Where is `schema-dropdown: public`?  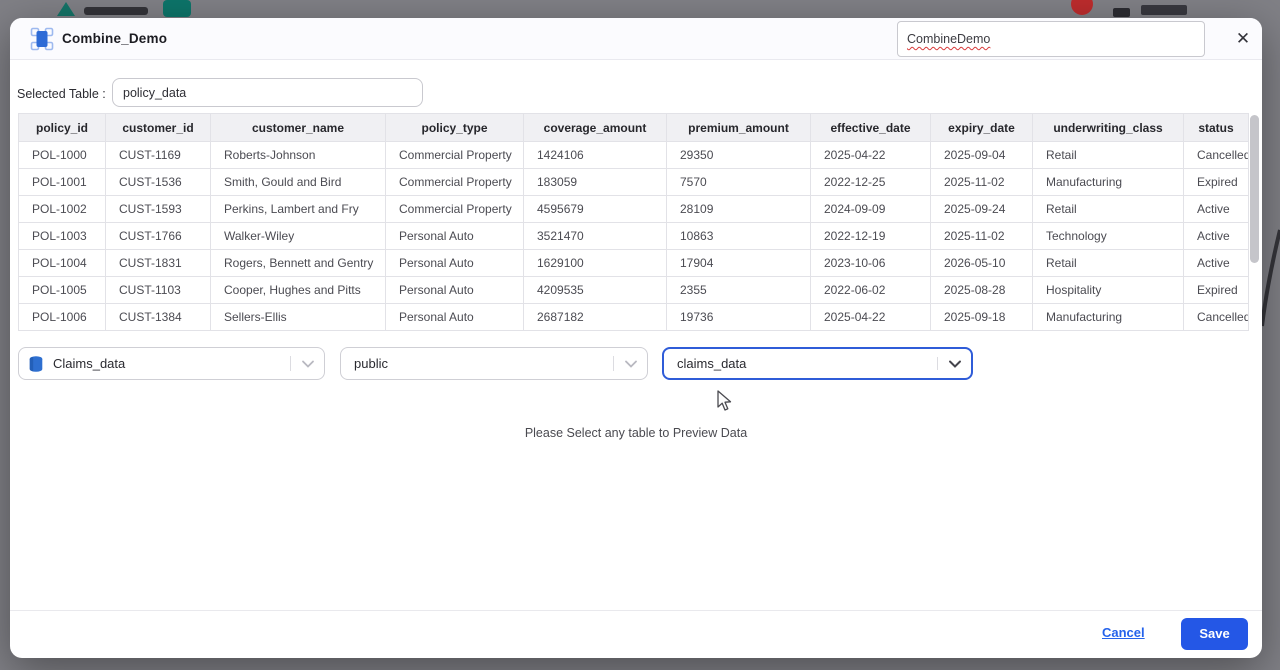 schema-dropdown: public is located at coordinates (494, 363).